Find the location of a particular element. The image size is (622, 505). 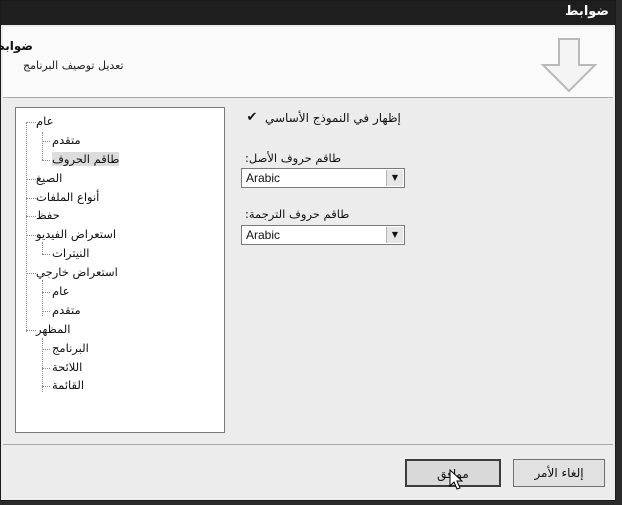

tree-item-list: اللائحة is located at coordinates (67, 367).